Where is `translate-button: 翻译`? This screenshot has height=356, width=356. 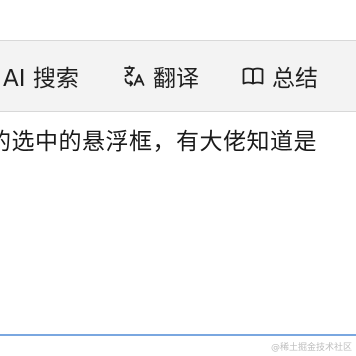
translate-button: 翻译 is located at coordinates (160, 76).